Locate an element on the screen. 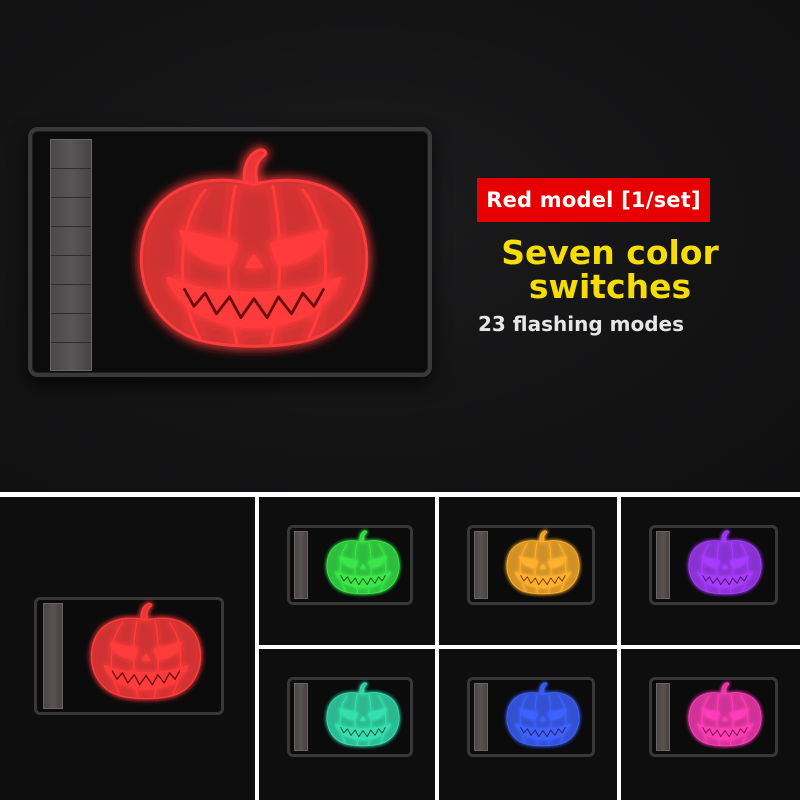  light-panel-green is located at coordinates (350, 565).